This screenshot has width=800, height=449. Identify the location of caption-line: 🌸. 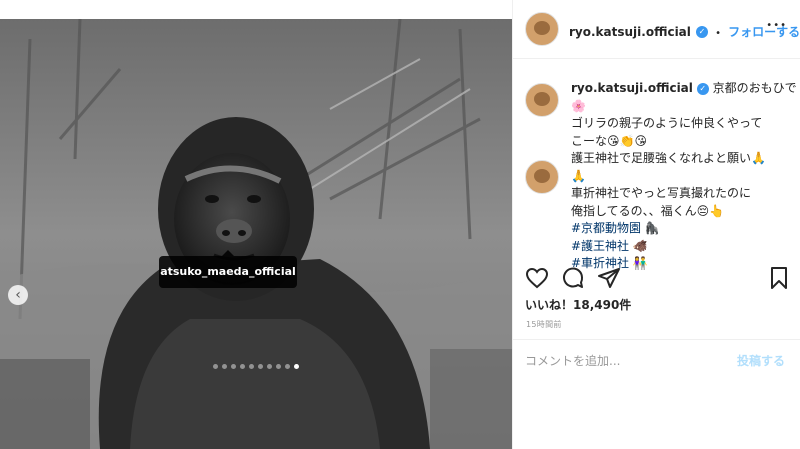
(578, 105).